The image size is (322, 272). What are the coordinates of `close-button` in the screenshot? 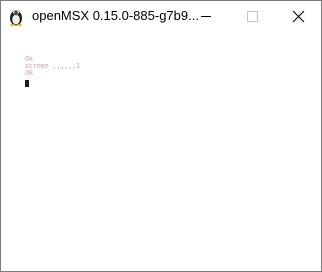 It's located at (298, 16).